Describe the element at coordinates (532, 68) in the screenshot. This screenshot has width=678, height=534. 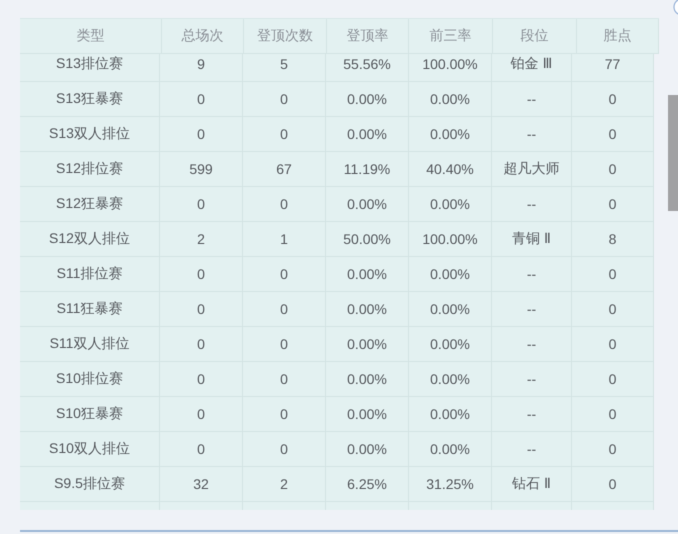
I see `table-cell: 铂金 Ⅲ` at that location.